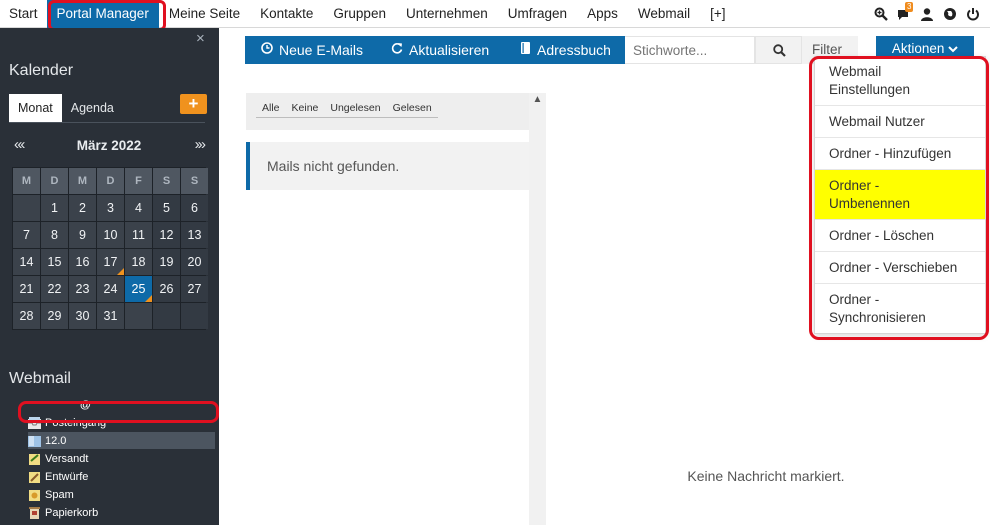 The height and width of the screenshot is (525, 990). Describe the element at coordinates (110, 316) in the screenshot. I see `calendar-day: 31` at that location.